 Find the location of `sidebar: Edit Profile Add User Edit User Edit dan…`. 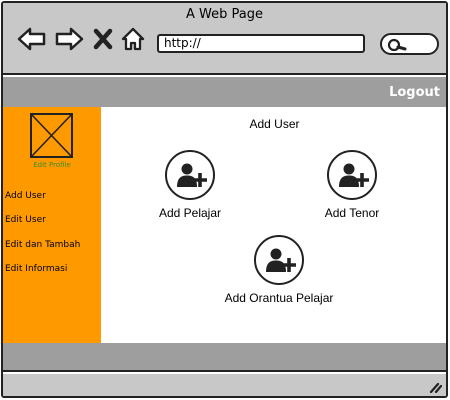

sidebar: Edit Profile Add User Edit User Edit dan… is located at coordinates (52, 225).